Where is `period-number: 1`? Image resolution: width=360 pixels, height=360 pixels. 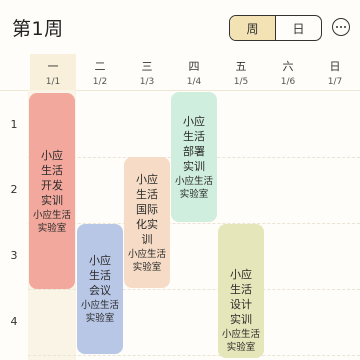
period-number: 1 is located at coordinates (14, 124).